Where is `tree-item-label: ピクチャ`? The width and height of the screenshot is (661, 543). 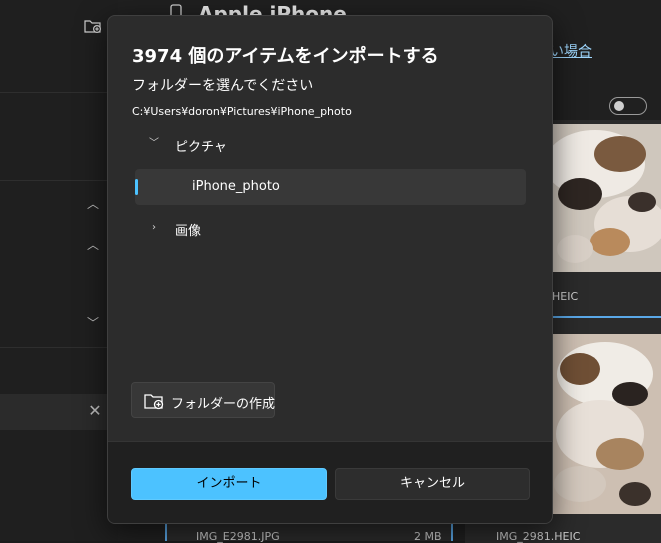 tree-item-label: ピクチャ is located at coordinates (201, 147).